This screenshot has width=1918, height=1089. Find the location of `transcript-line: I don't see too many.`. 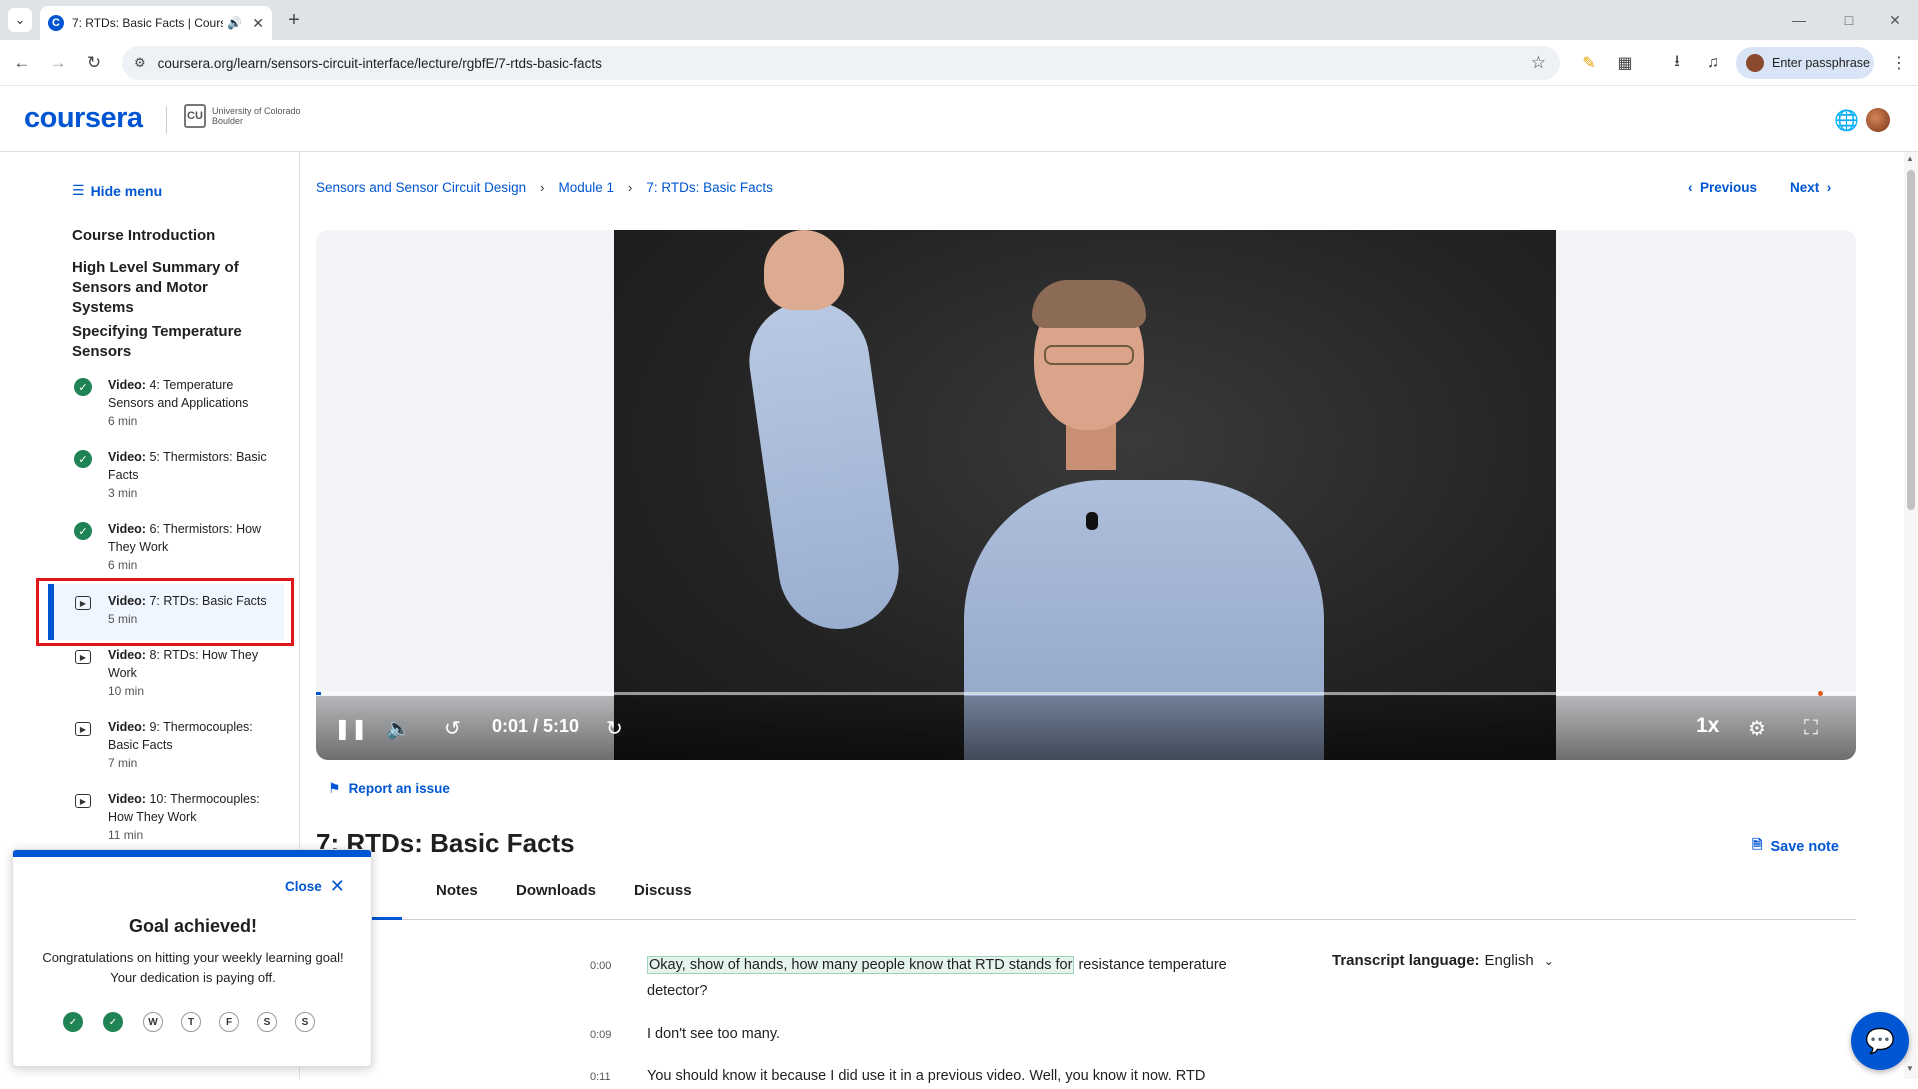

transcript-line: I don't see too many. is located at coordinates (713, 1034).